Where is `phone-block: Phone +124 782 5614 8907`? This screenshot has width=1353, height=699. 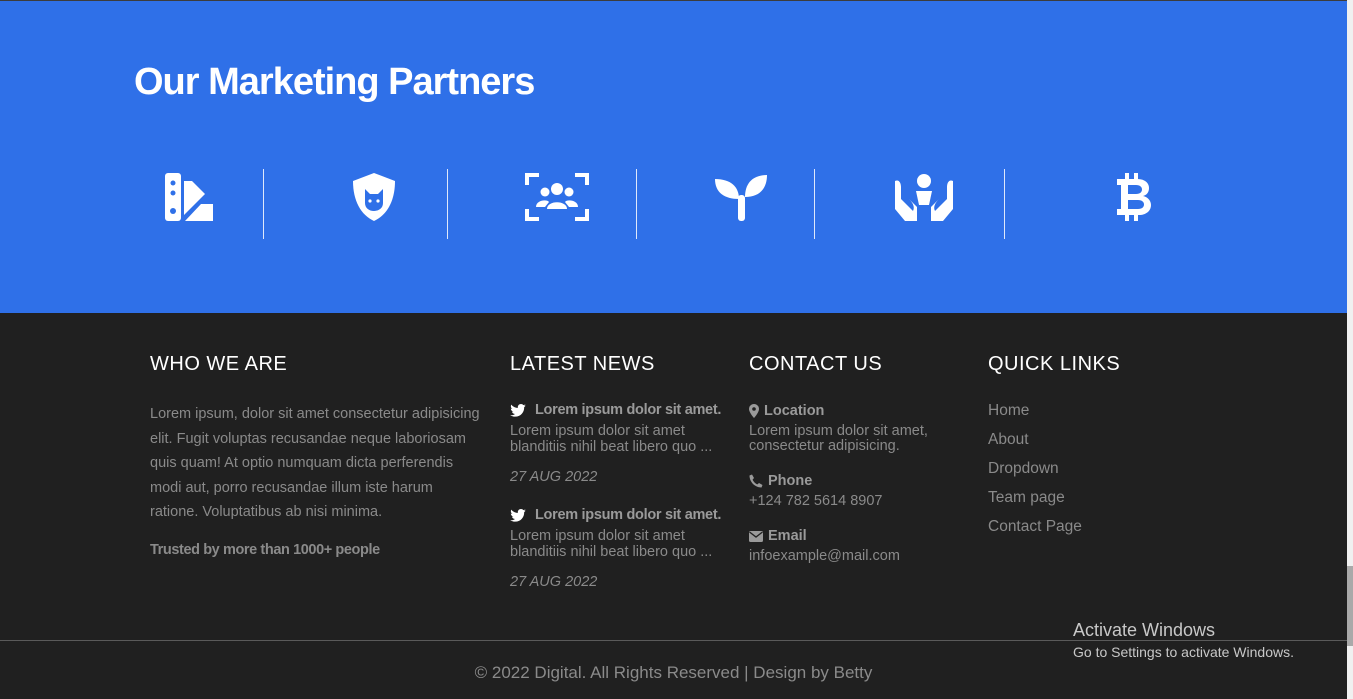 phone-block: Phone +124 782 5614 8907 is located at coordinates (849, 491).